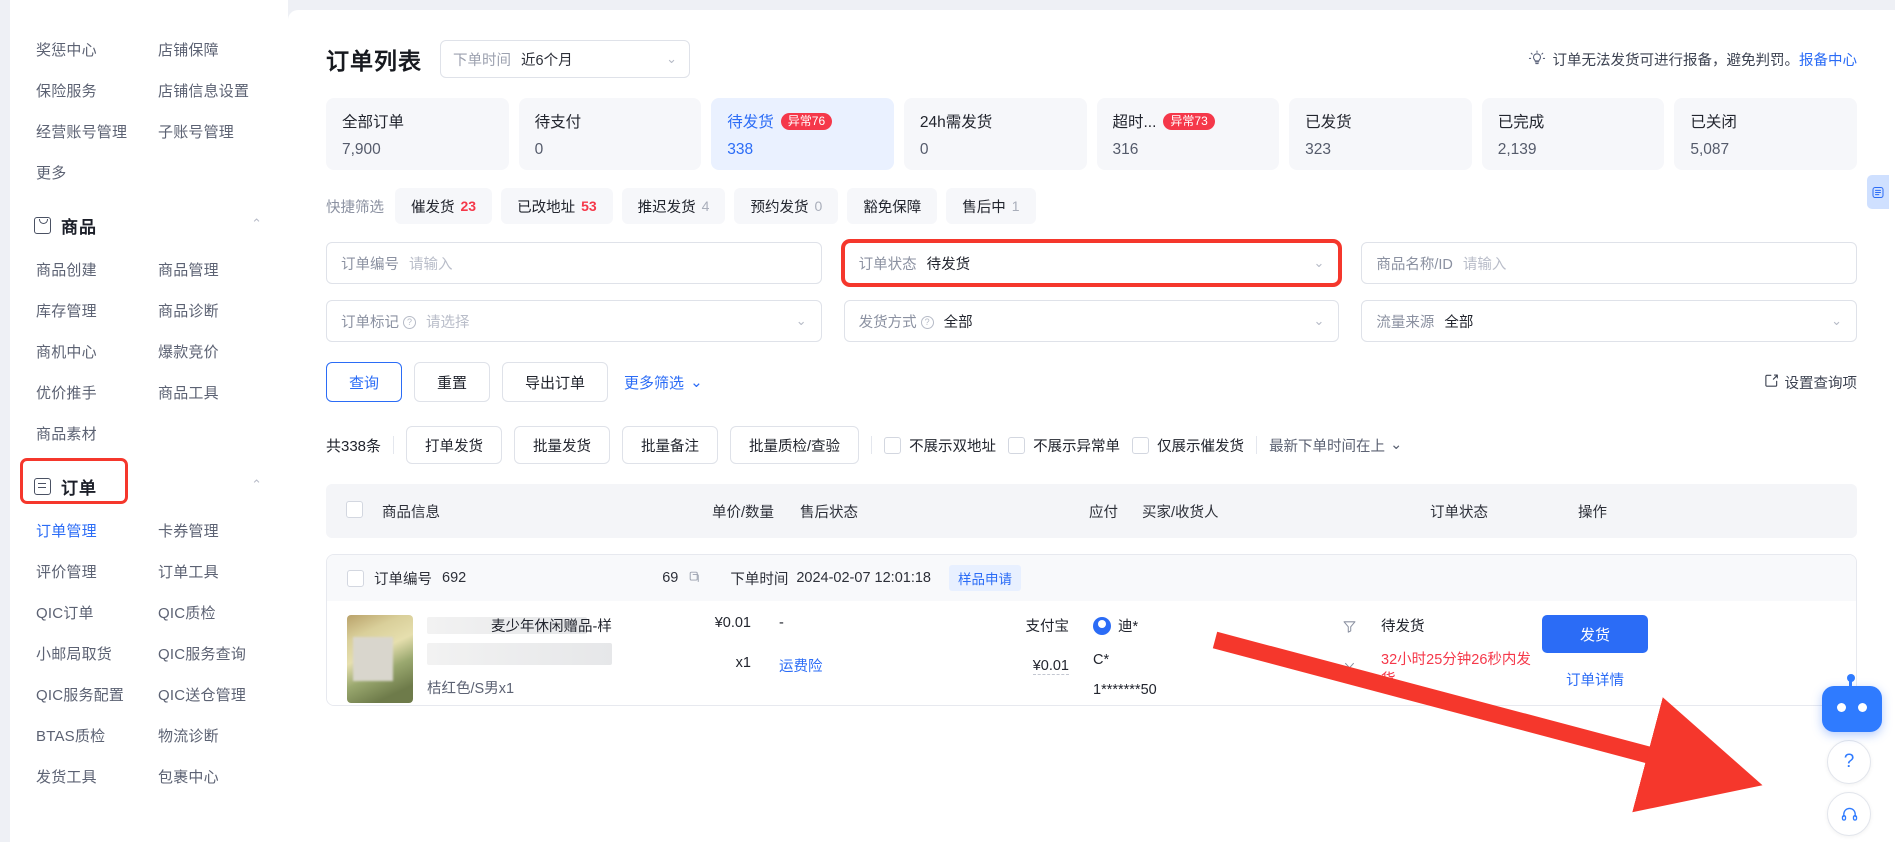 The height and width of the screenshot is (842, 1895). What do you see at coordinates (223, 270) in the screenshot?
I see `sidebar-item-shangpinguanli: 商品管理` at bounding box center [223, 270].